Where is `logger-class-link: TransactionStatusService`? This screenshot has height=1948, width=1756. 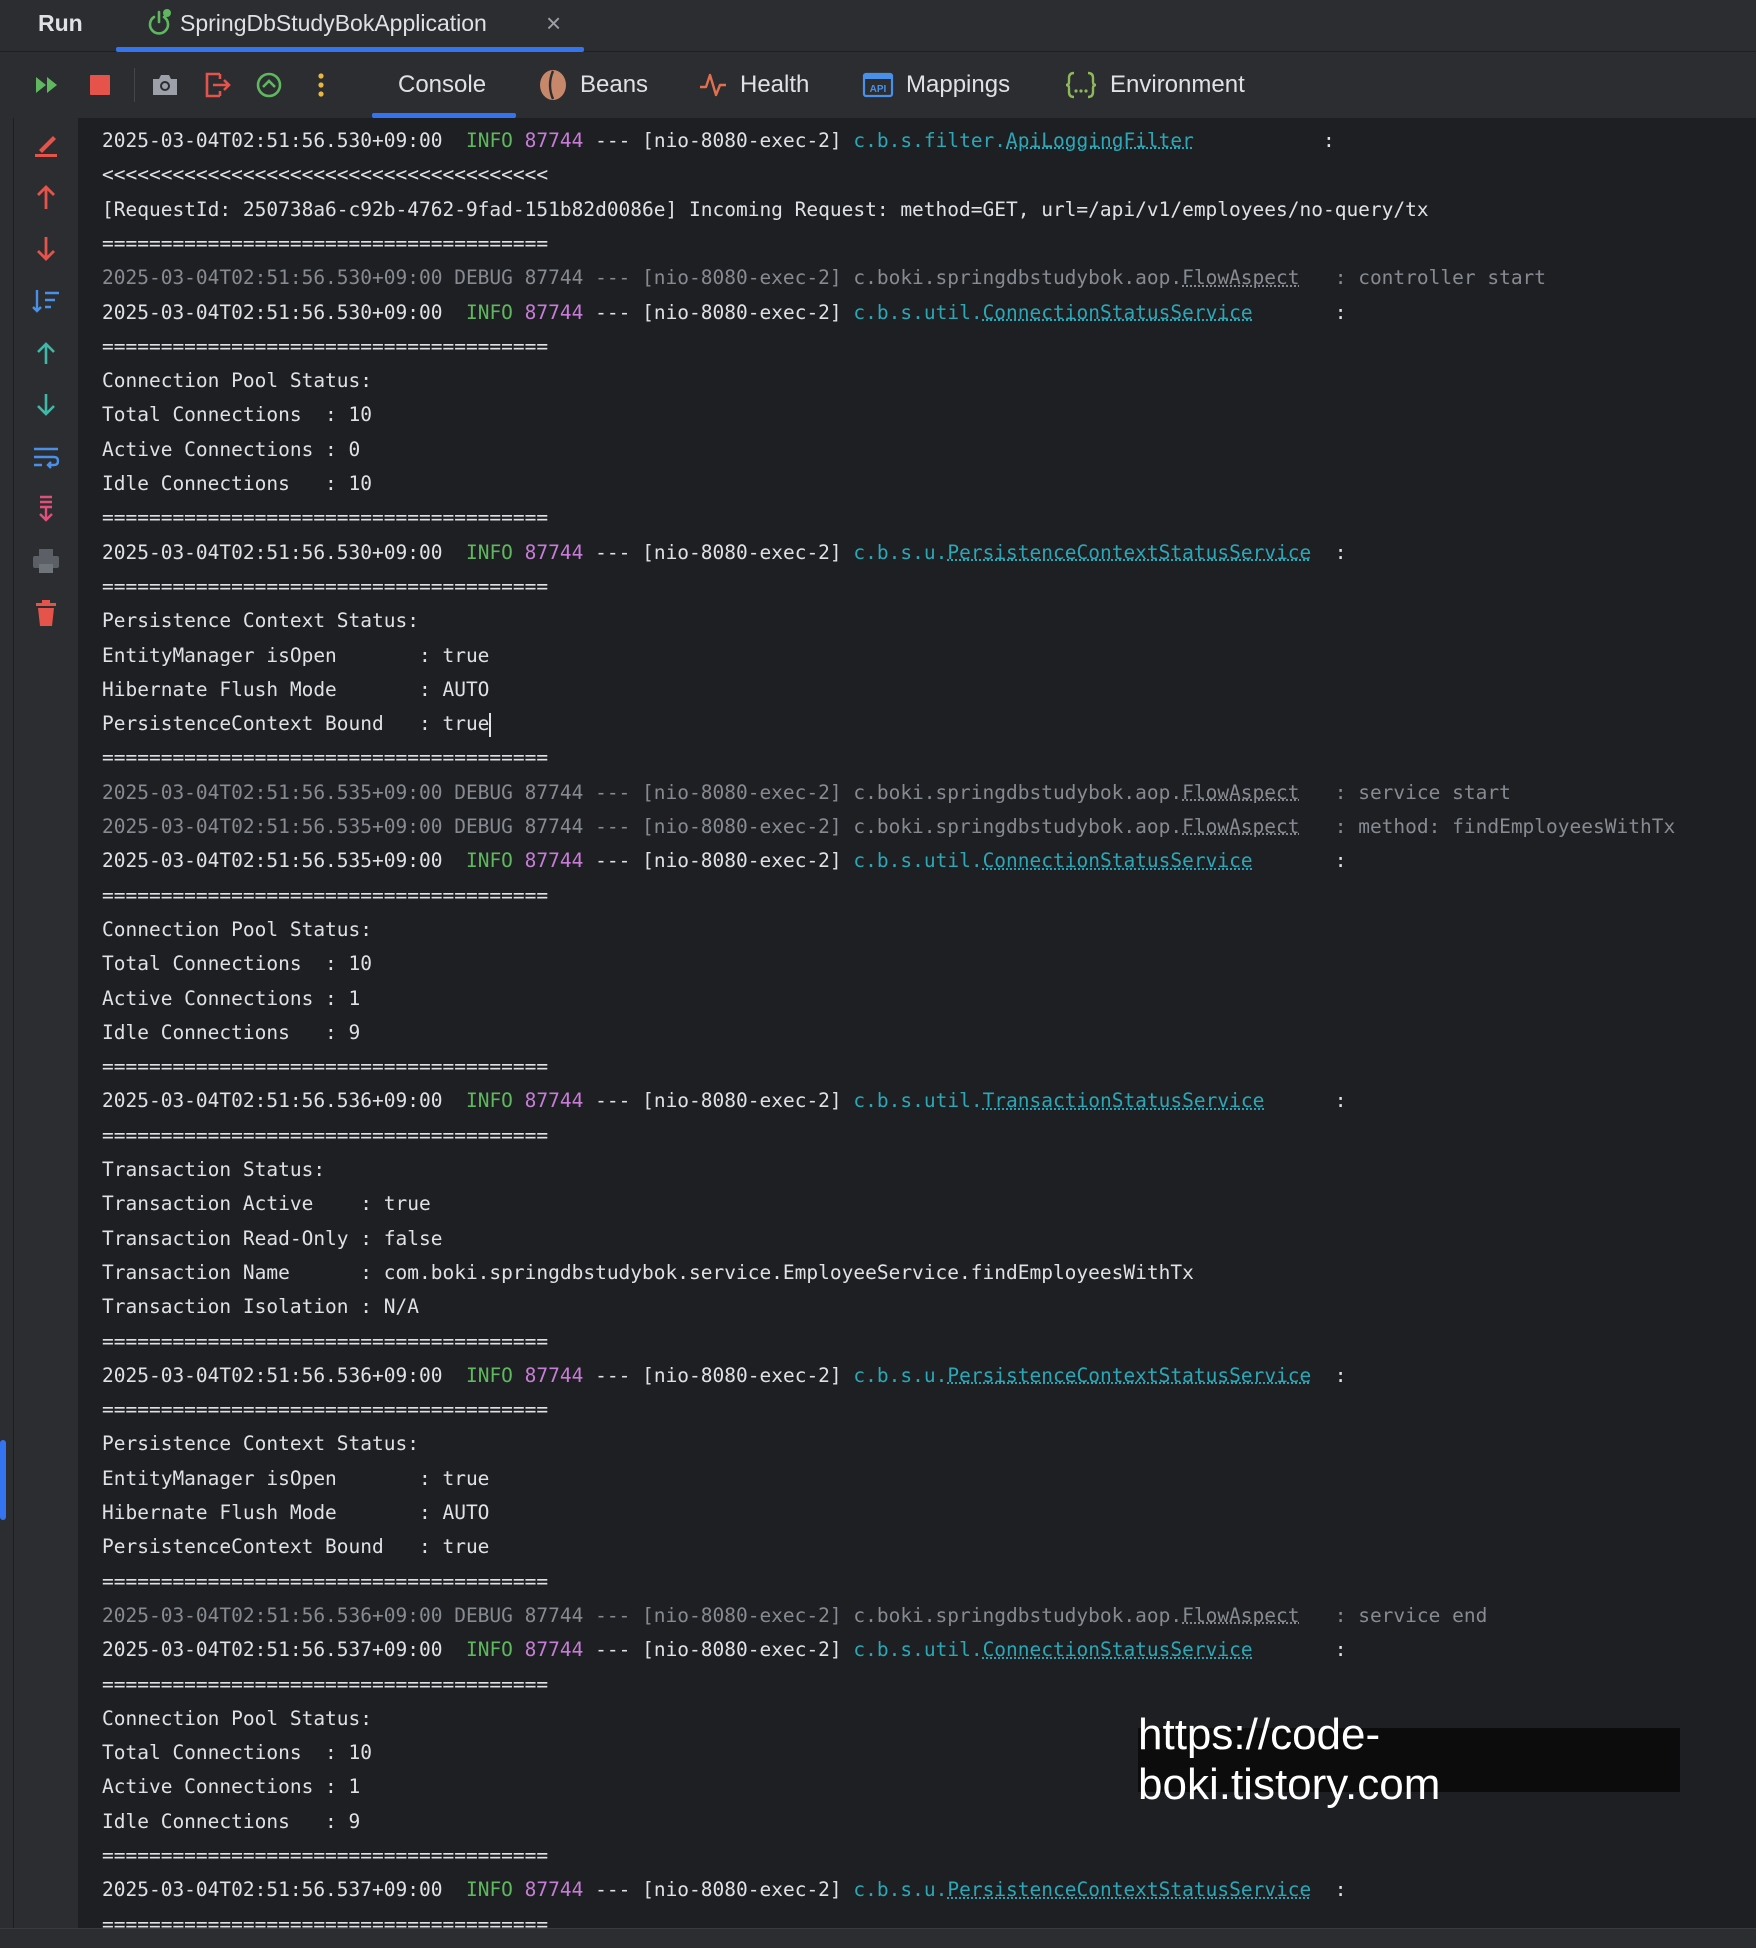
logger-class-link: TransactionStatusService is located at coordinates (1124, 1100).